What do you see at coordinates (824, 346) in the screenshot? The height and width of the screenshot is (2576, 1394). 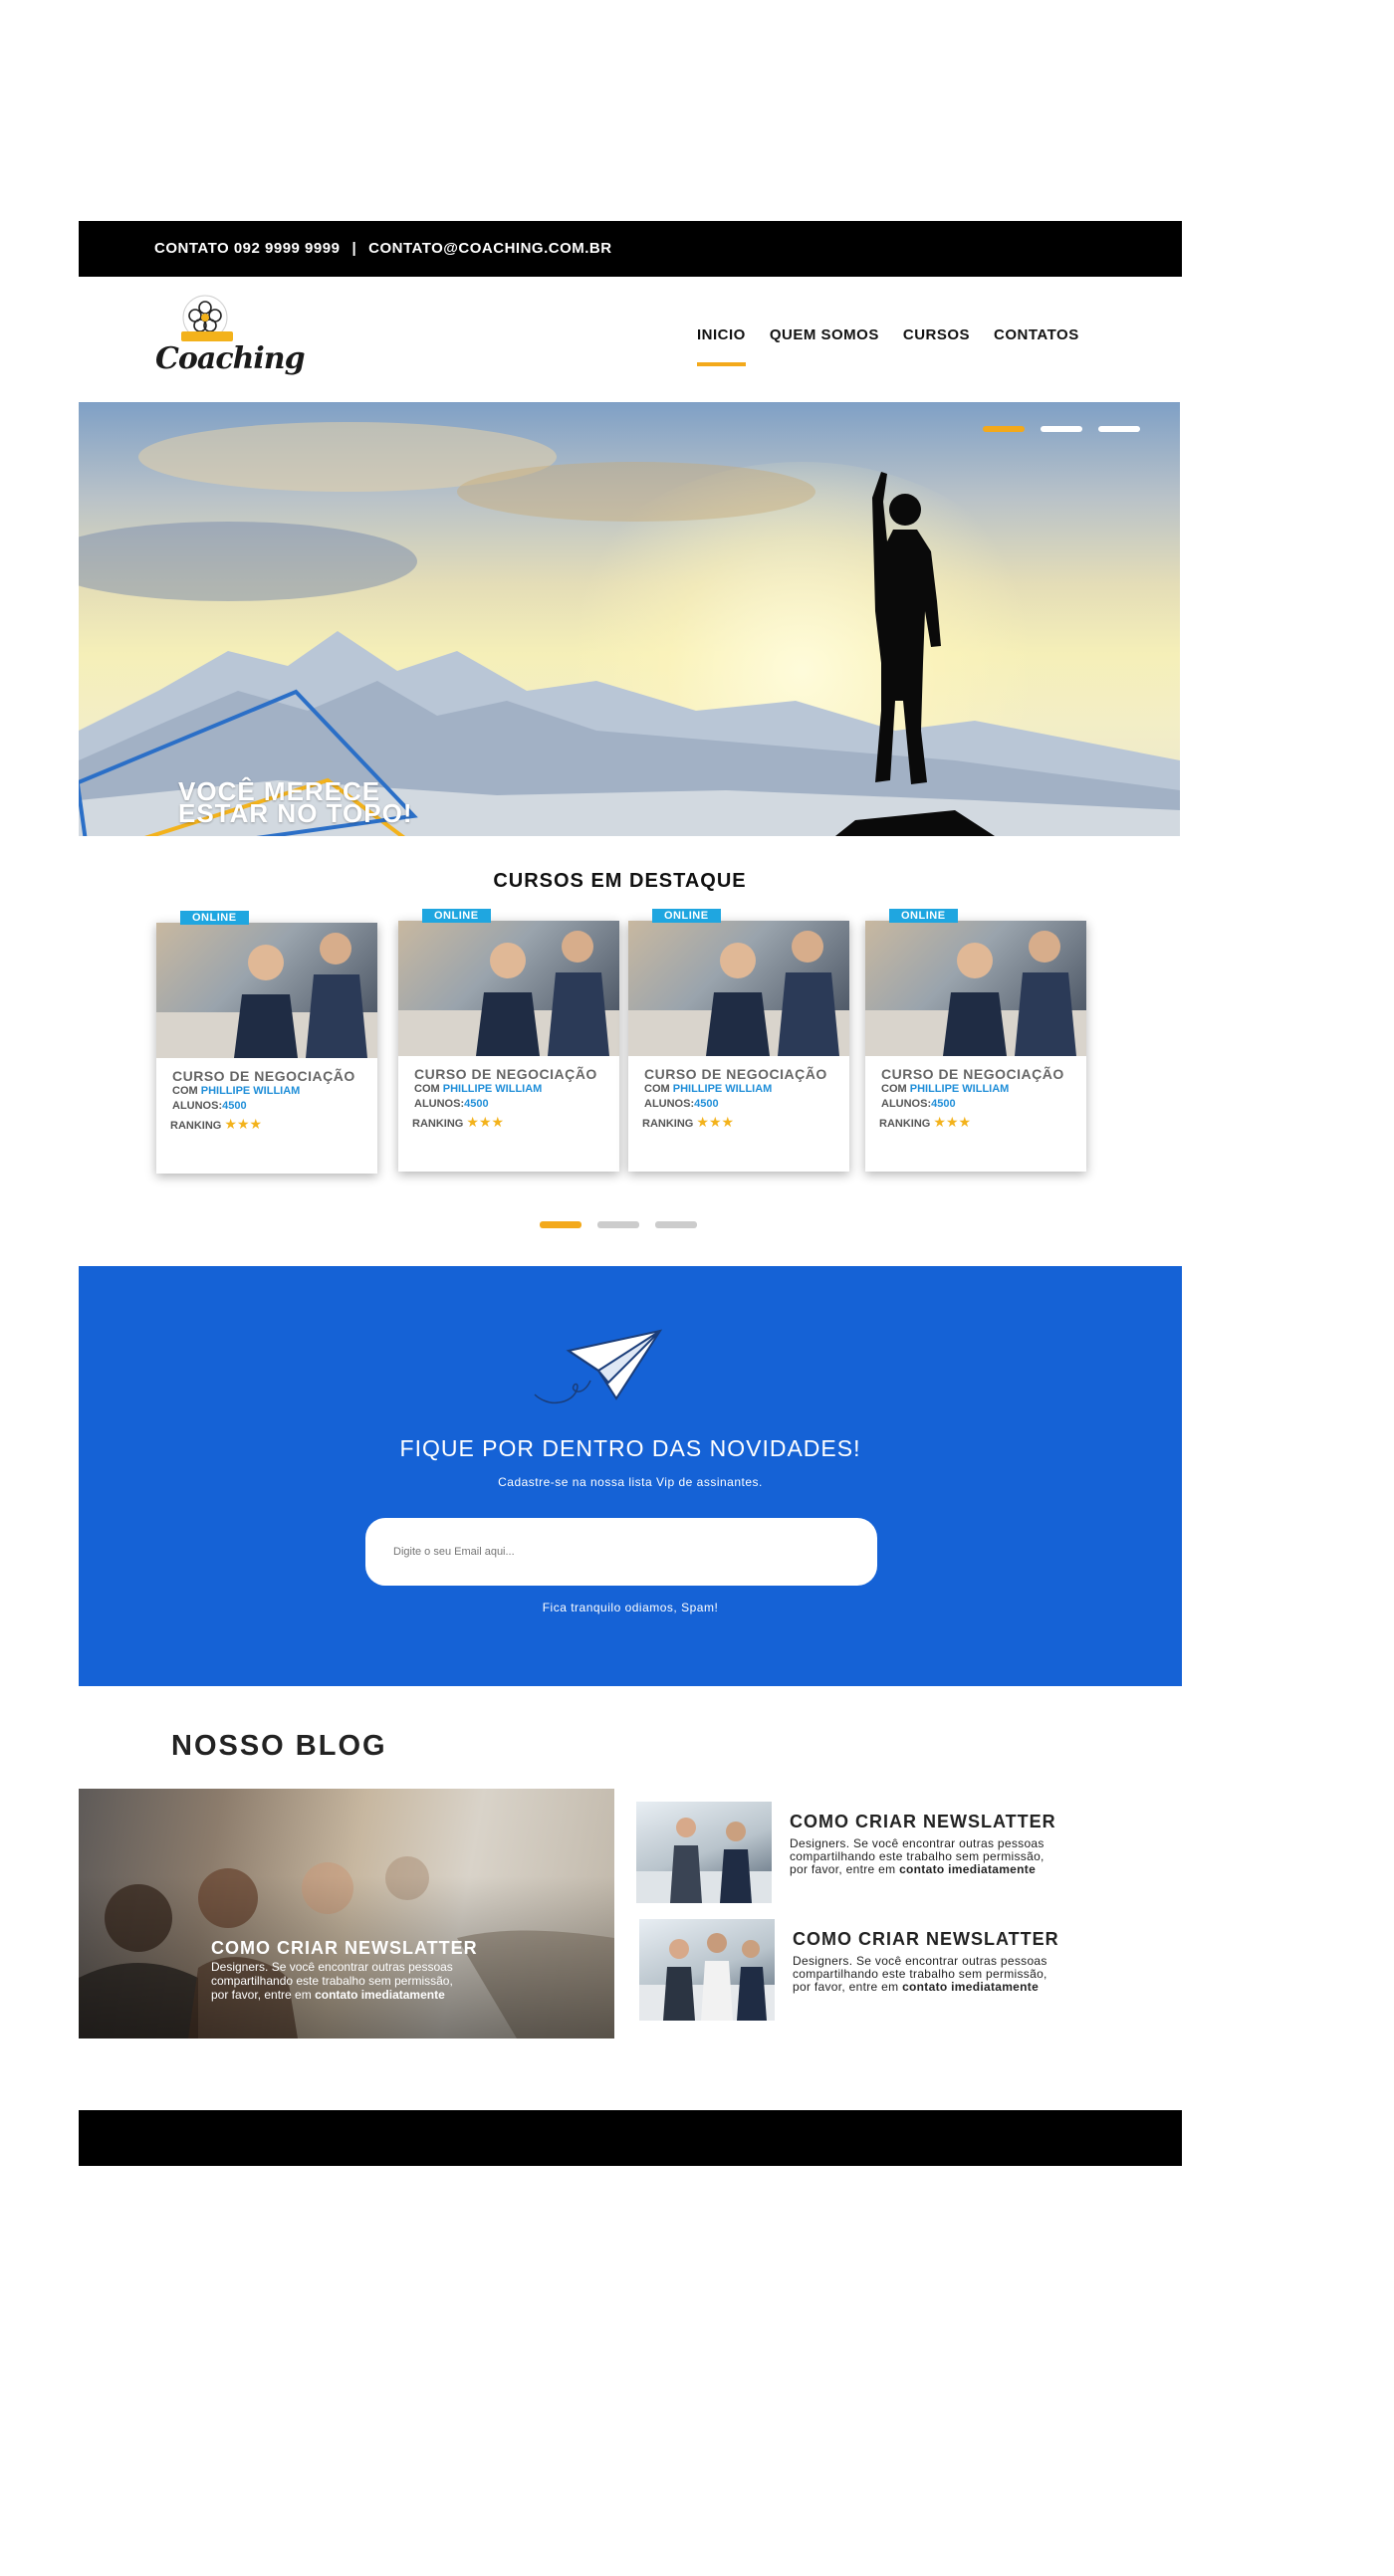 I see `nav-quem-somos: QUEM SOMOS` at bounding box center [824, 346].